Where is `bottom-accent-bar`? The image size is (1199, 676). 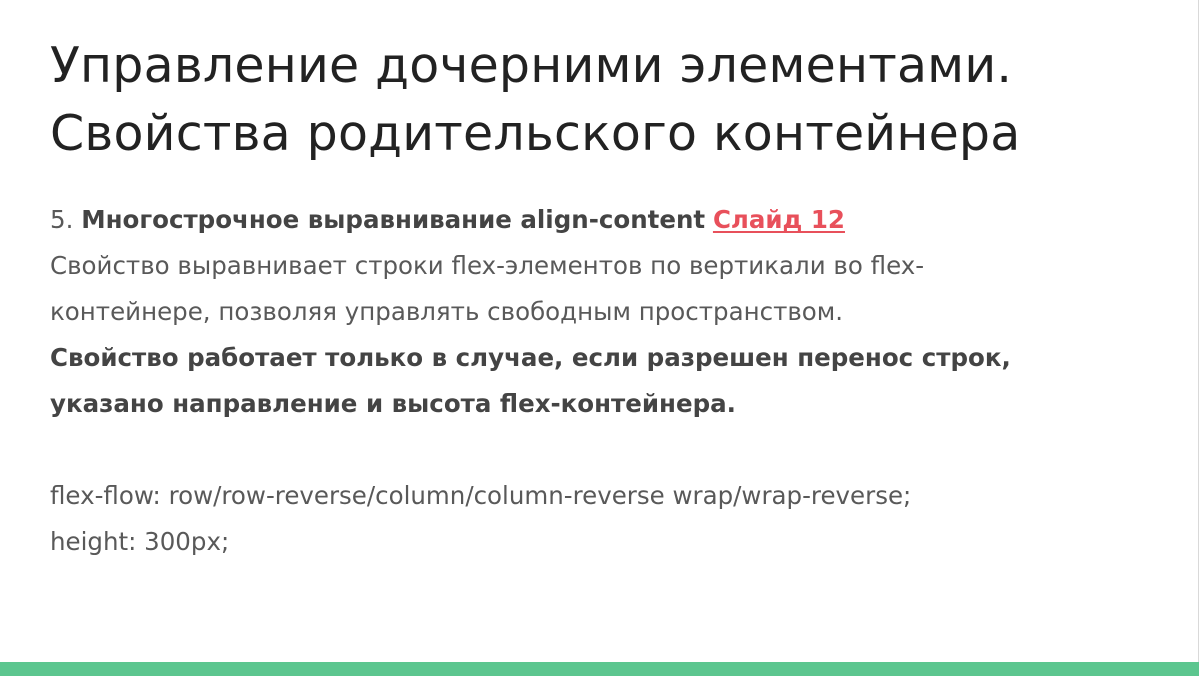
bottom-accent-bar is located at coordinates (599, 669).